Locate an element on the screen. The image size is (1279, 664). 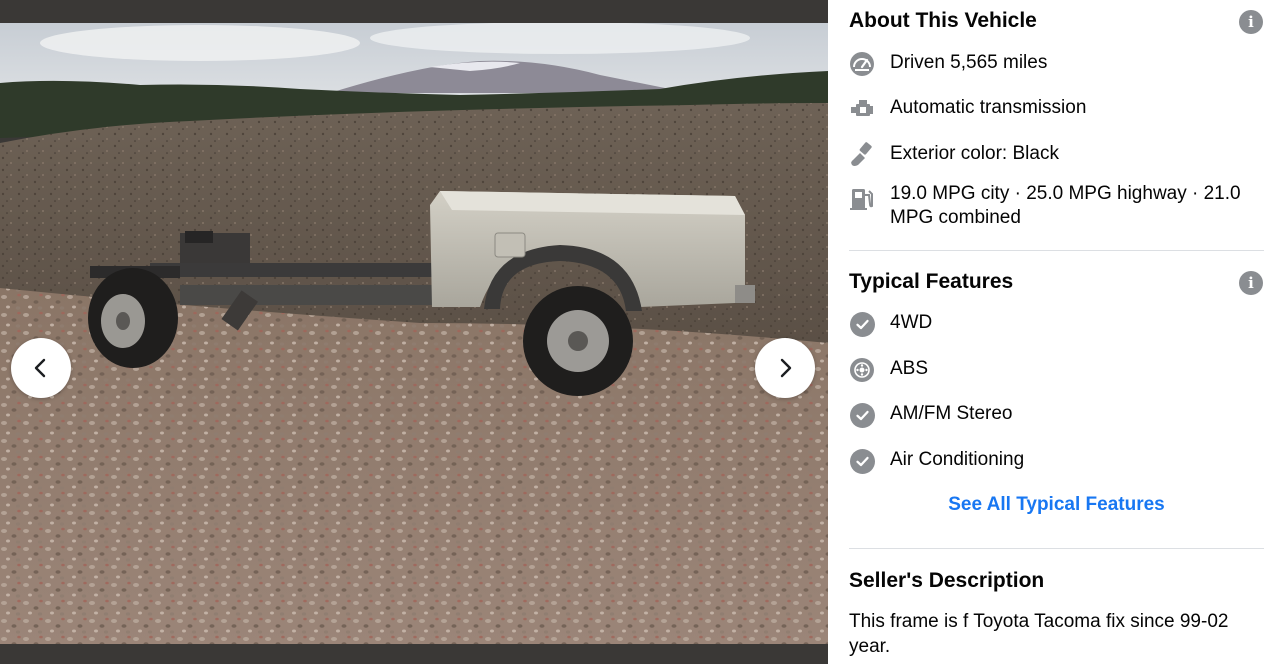
engine-icon is located at coordinates (862, 109).